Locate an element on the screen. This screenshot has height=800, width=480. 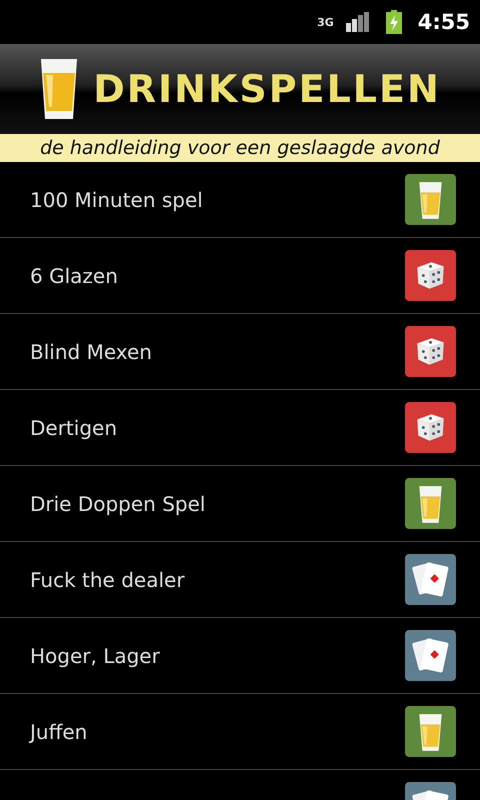
game-list-item: Fuck the dealer is located at coordinates (240, 580).